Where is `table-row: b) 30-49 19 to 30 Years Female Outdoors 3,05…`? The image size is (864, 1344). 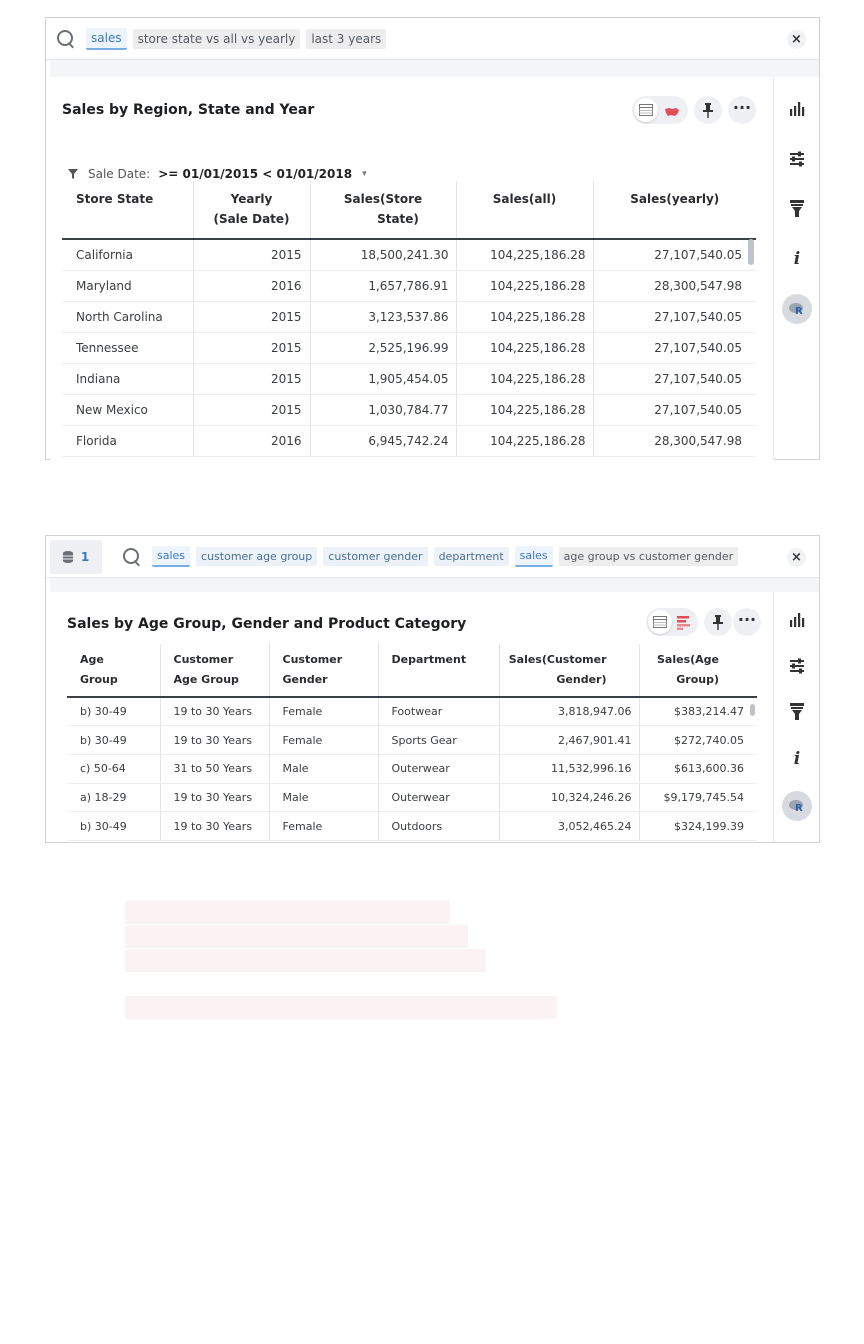 table-row: b) 30-49 19 to 30 Years Female Outdoors 3,05… is located at coordinates (412, 826).